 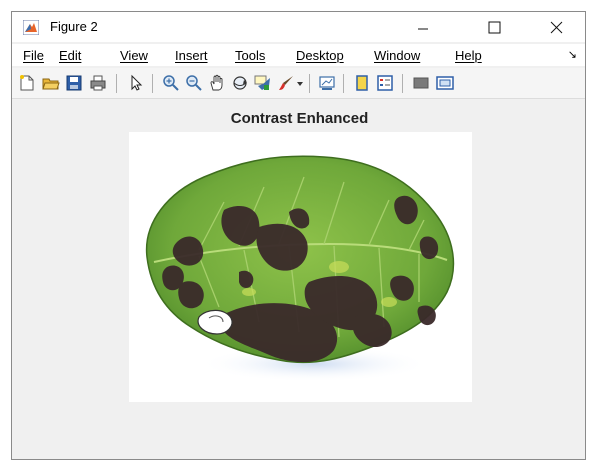 What do you see at coordinates (136, 83) in the screenshot?
I see `select-arrow-icon` at bounding box center [136, 83].